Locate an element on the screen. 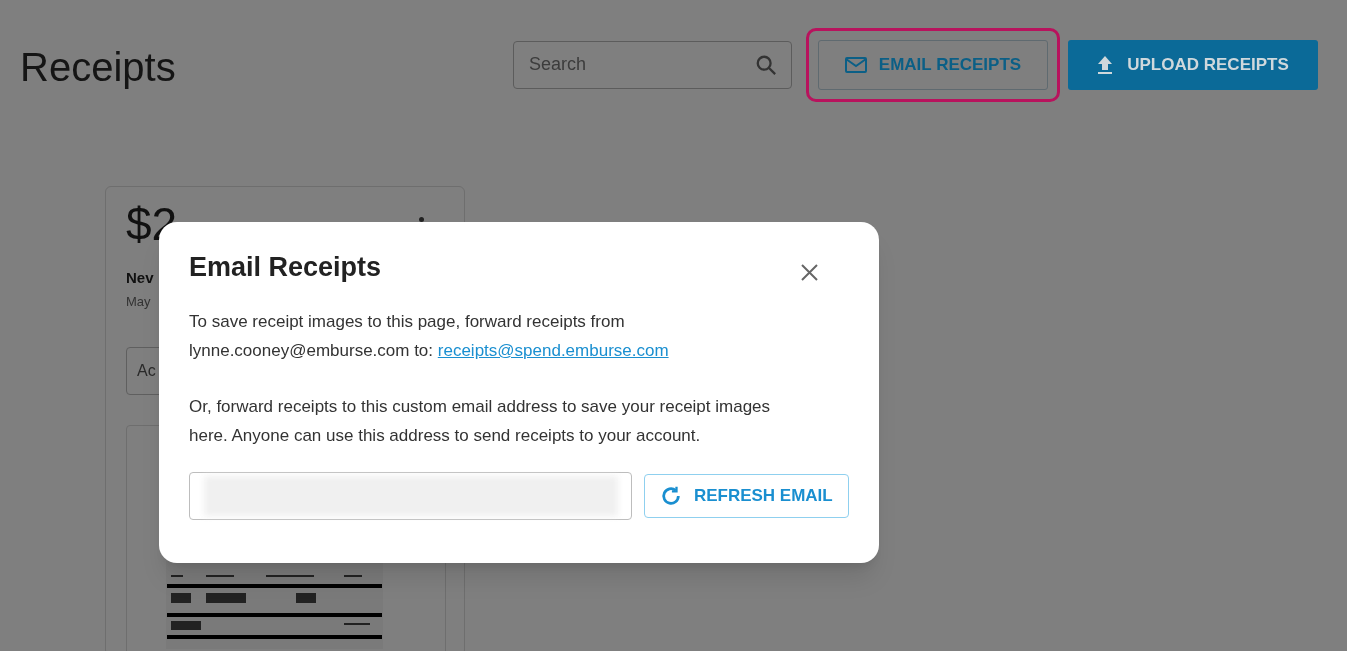 This screenshot has height=651, width=1347. refresh-email-button: REFRESH EMAIL is located at coordinates (746, 496).